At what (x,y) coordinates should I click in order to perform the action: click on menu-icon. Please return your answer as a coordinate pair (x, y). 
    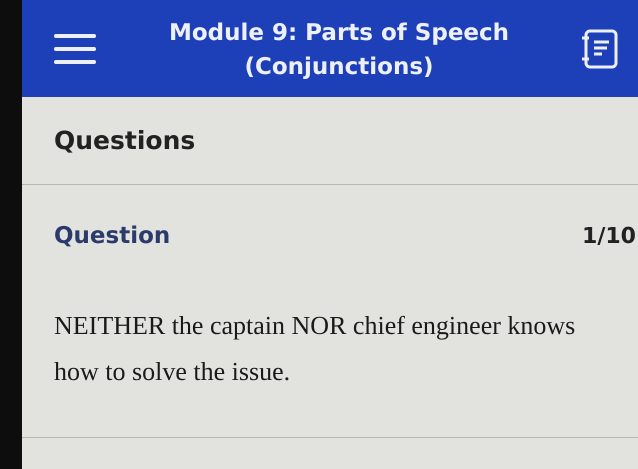
    Looking at the image, I should click on (75, 49).